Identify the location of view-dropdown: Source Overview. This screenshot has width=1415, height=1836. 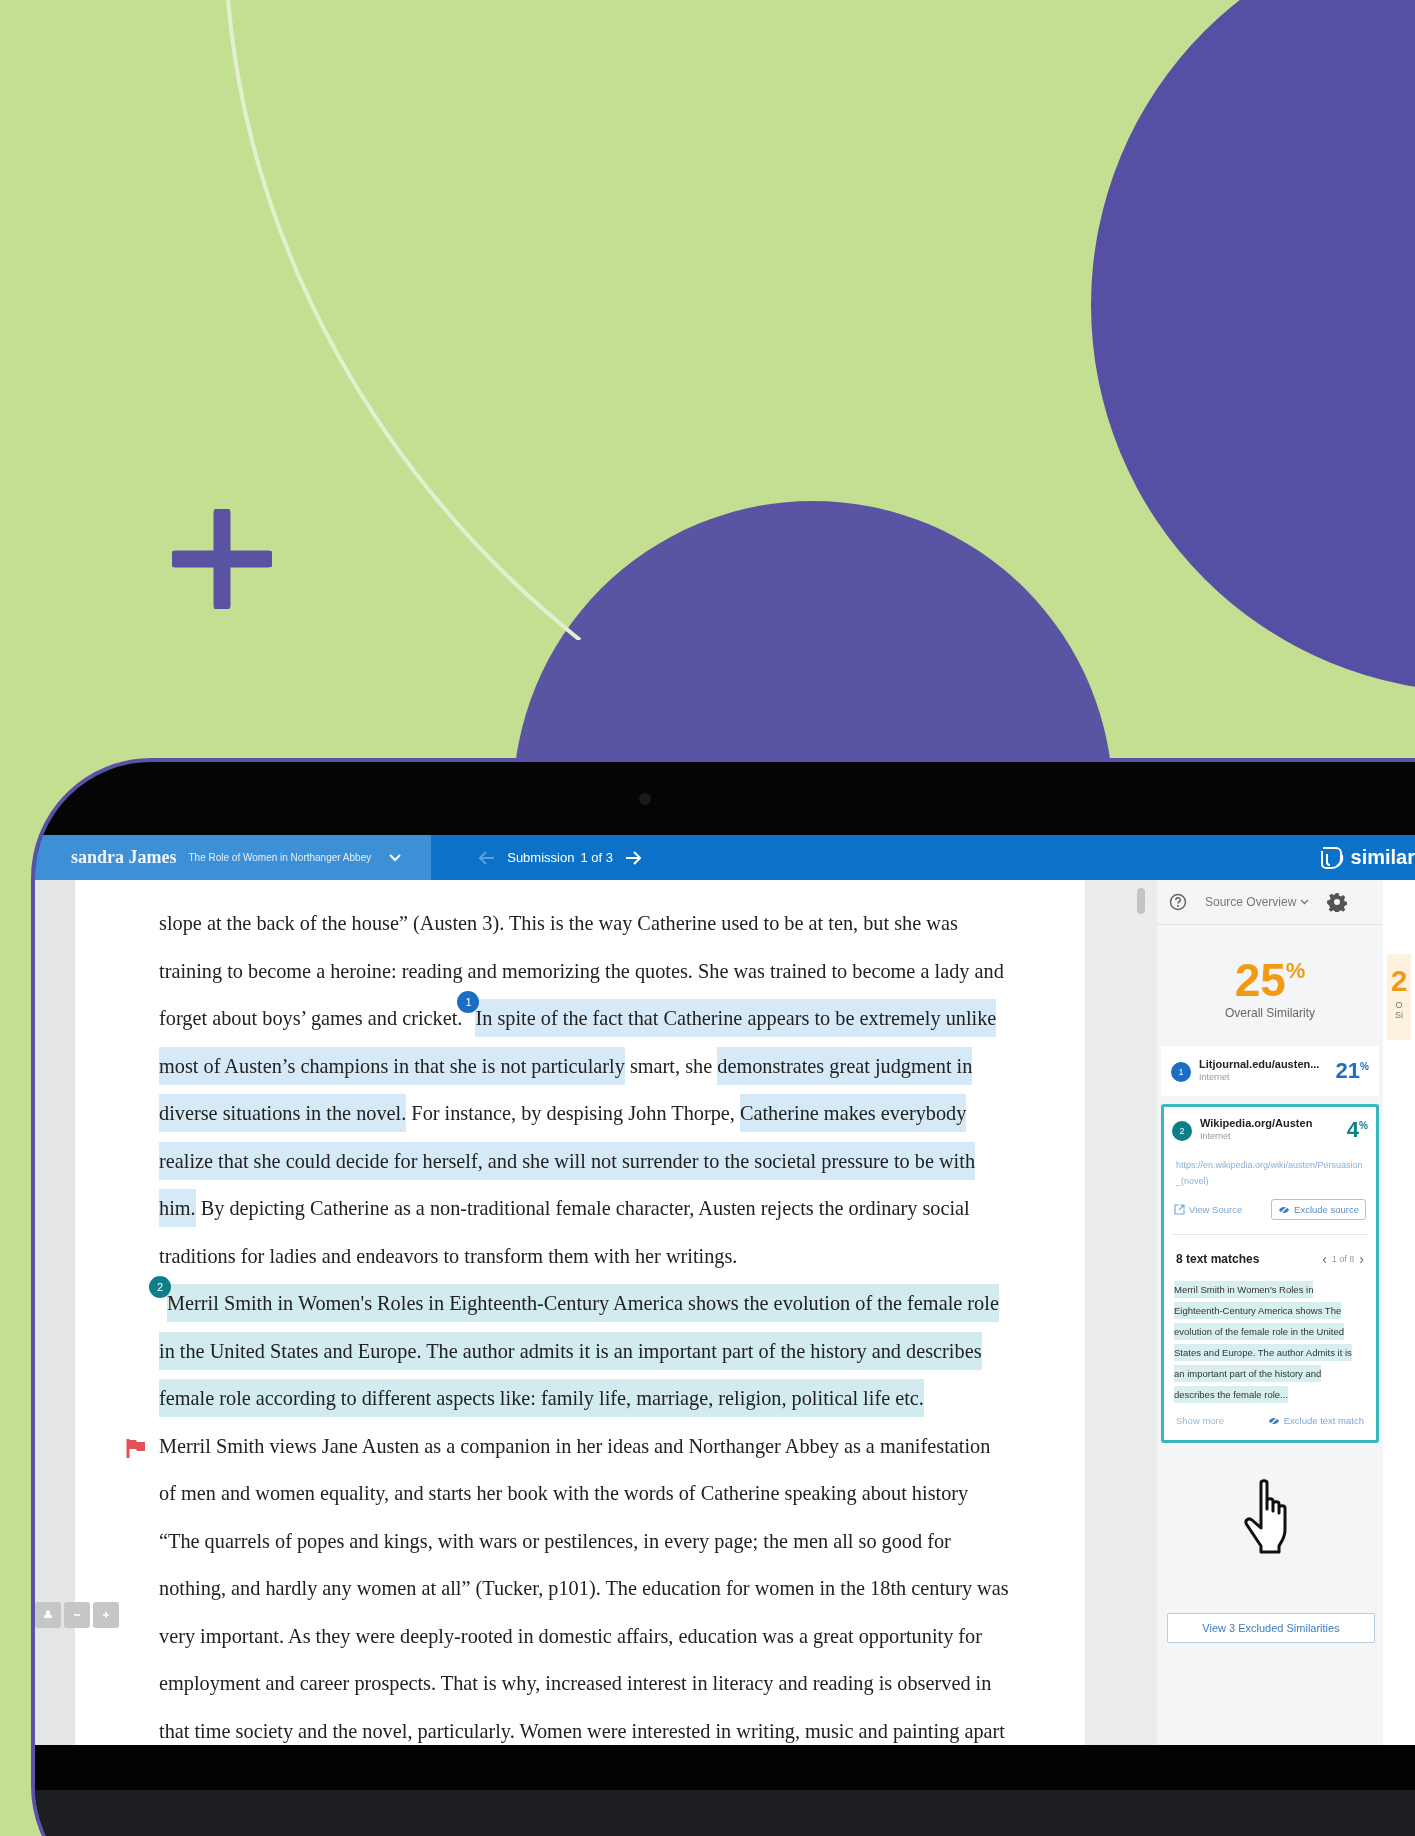
(1257, 902).